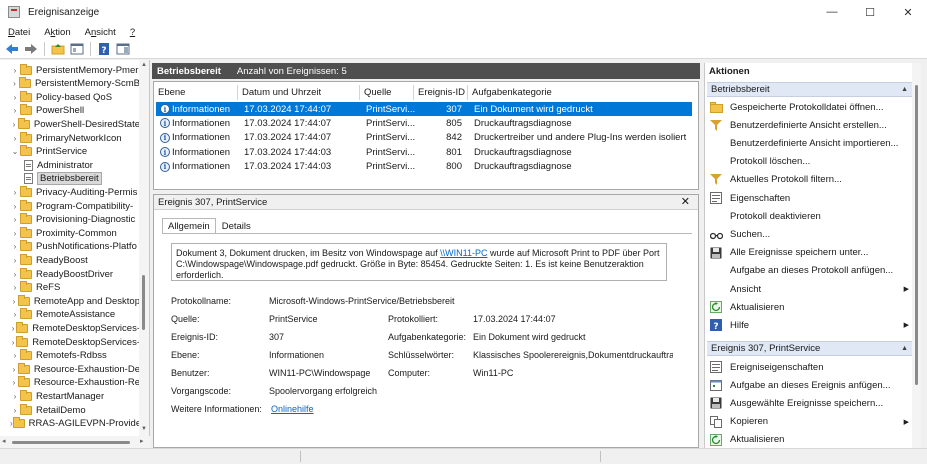 Image resolution: width=927 pixels, height=464 pixels. Describe the element at coordinates (70, 301) in the screenshot. I see `tree-item: › RemoteApp and Desktop` at that location.